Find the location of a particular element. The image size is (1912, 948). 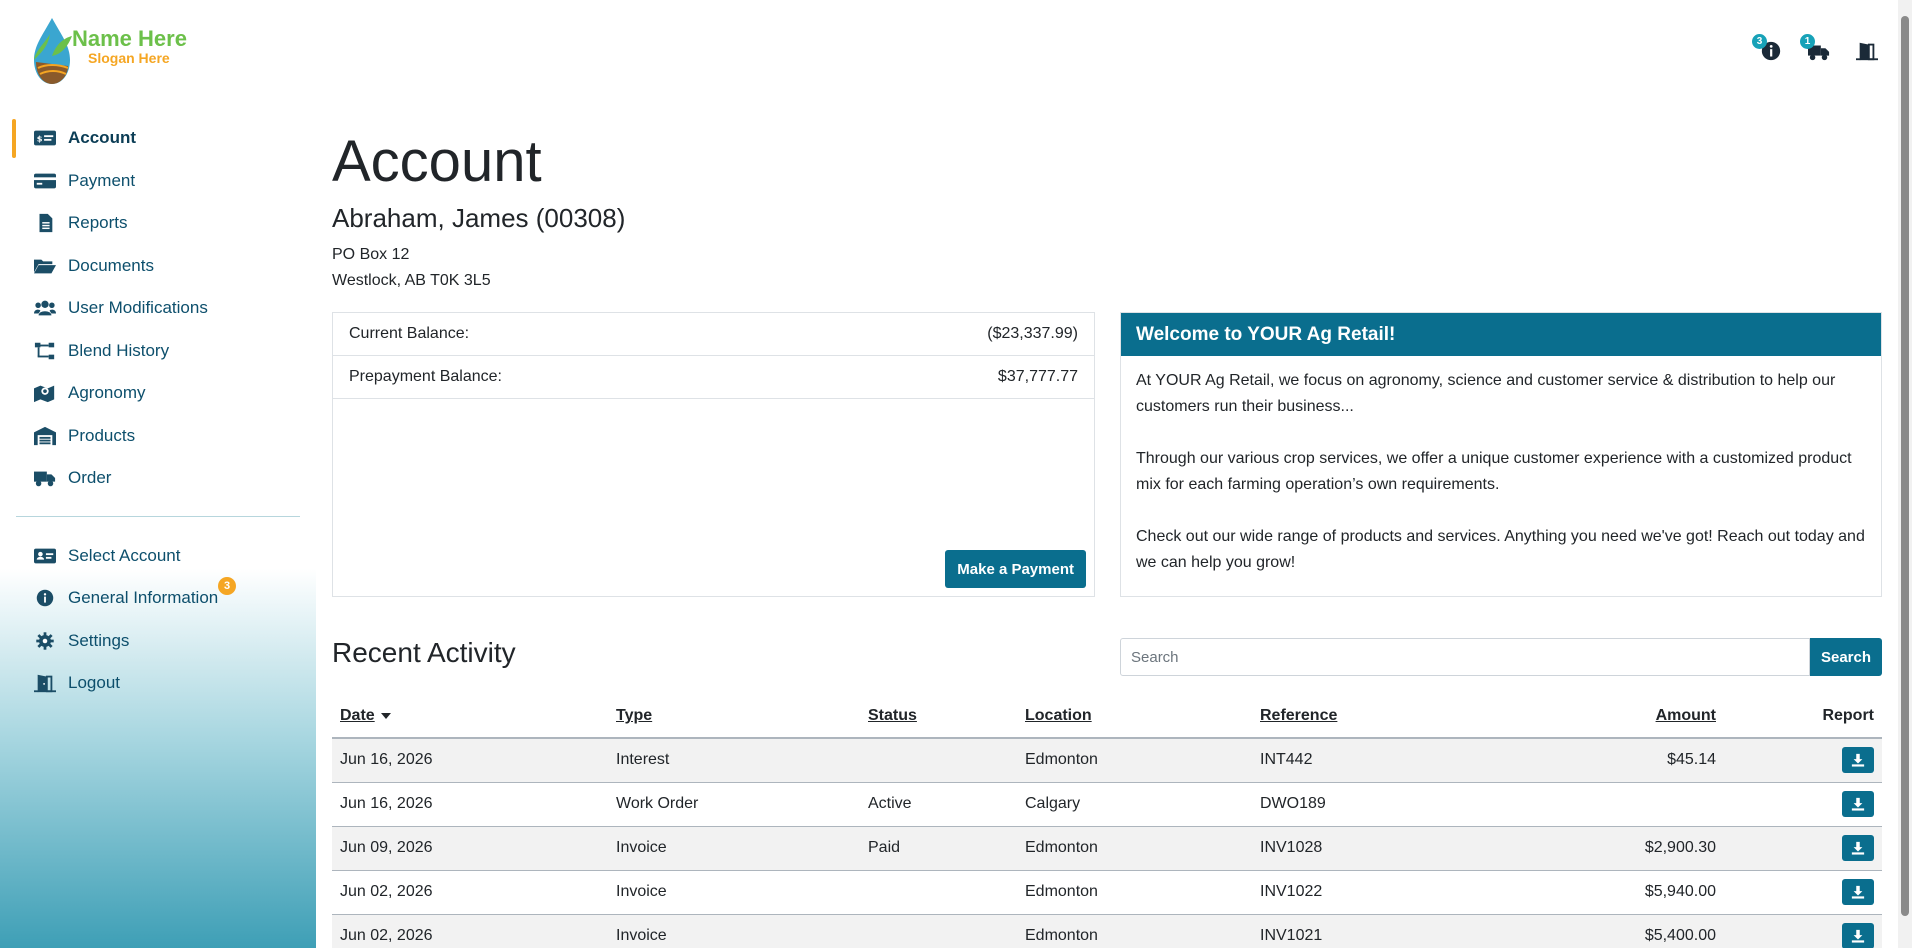

sidebar-item-reports: Reports is located at coordinates (158, 223).